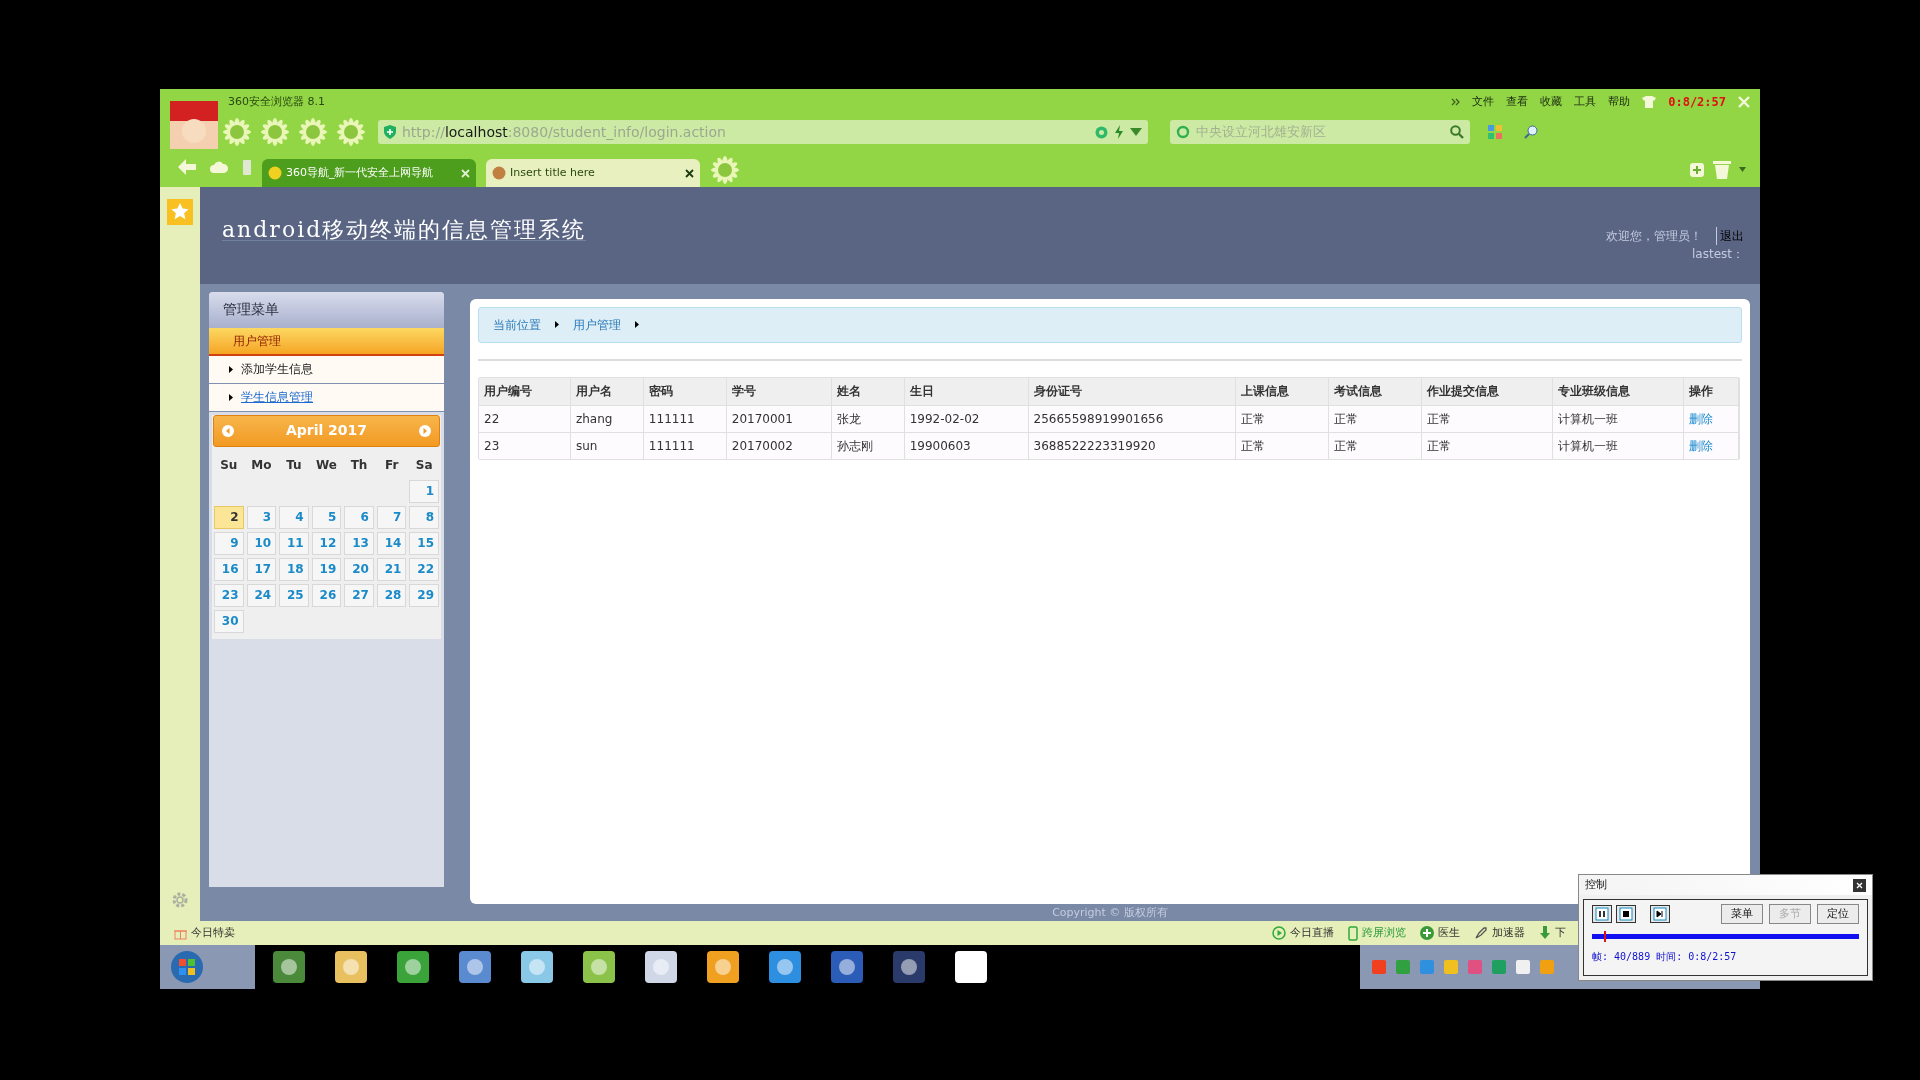 This screenshot has width=1920, height=1080. Describe the element at coordinates (359, 543) in the screenshot. I see `calendar-day: 13` at that location.